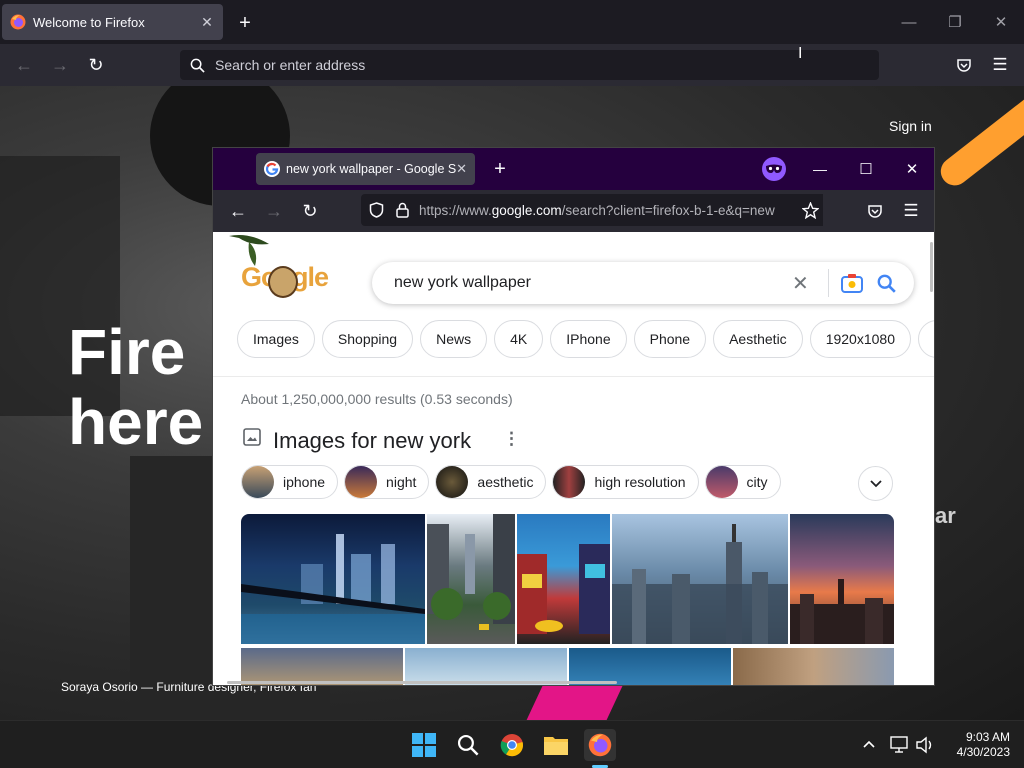 This screenshot has width=1024, height=768. Describe the element at coordinates (454, 339) in the screenshot. I see `chip-news: News` at that location.